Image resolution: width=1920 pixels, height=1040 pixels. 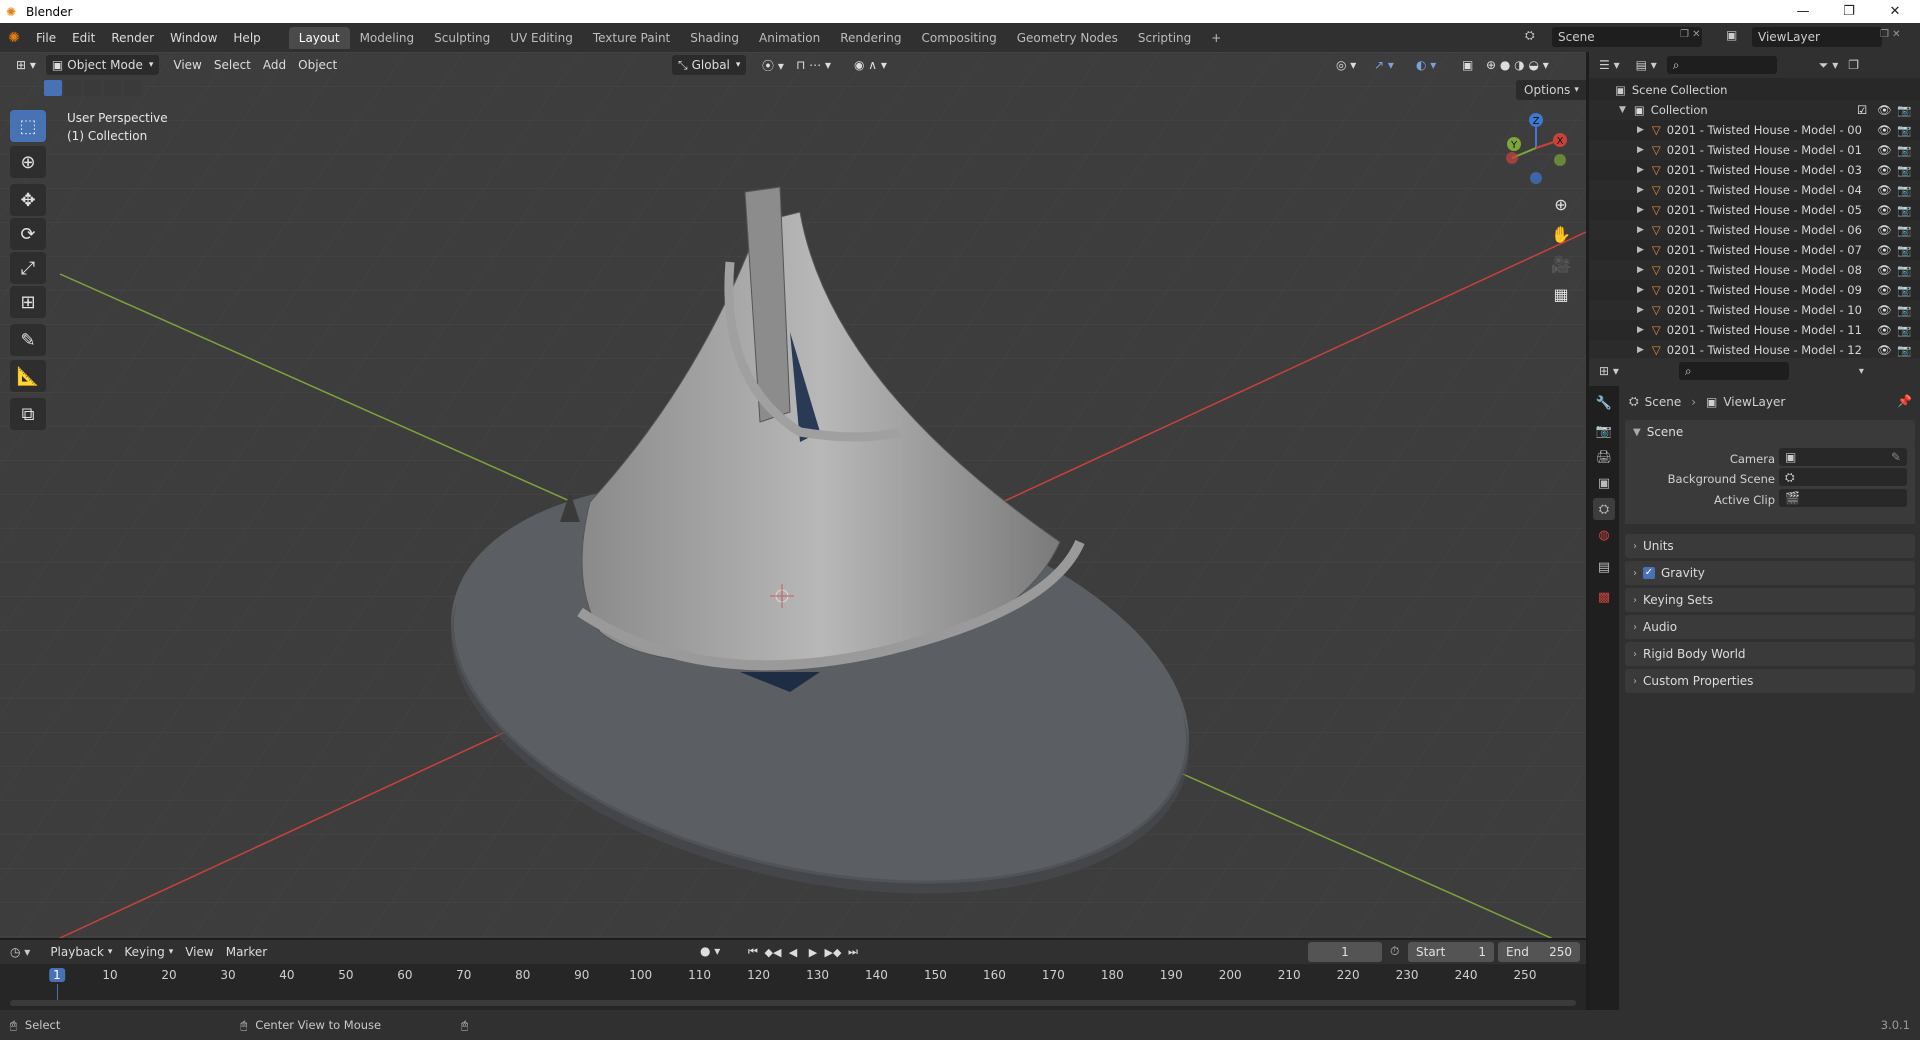 What do you see at coordinates (232, 65) in the screenshot?
I see `menu-select: Select` at bounding box center [232, 65].